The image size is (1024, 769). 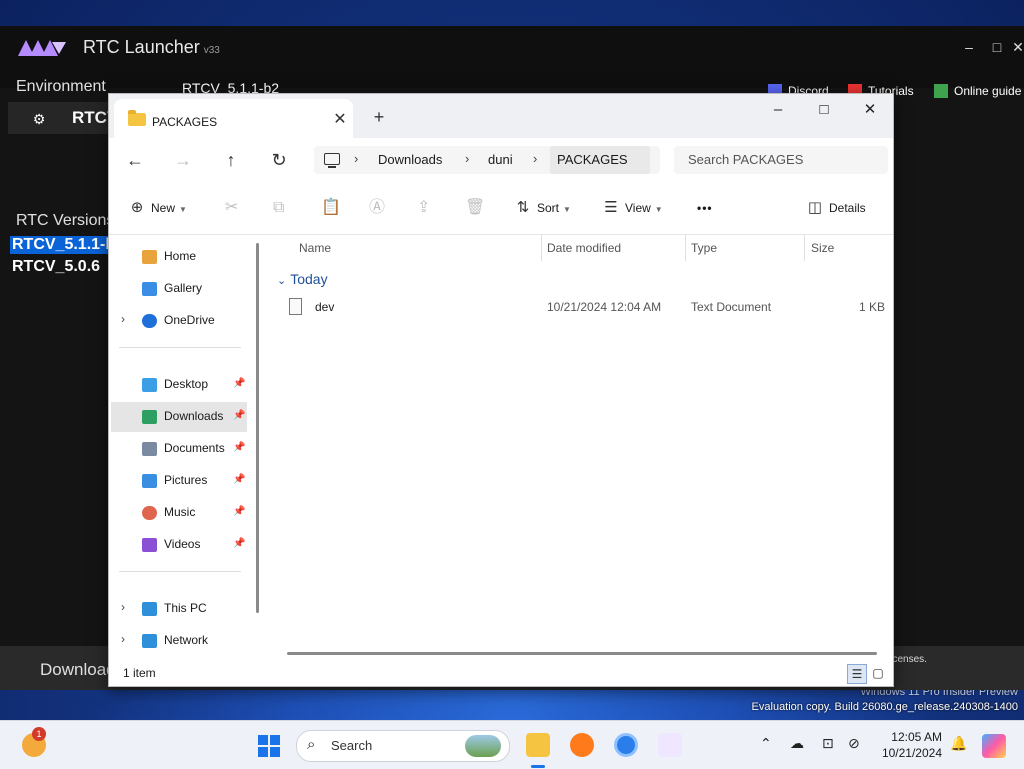 What do you see at coordinates (332, 160) in the screenshot?
I see `this-pc-icon` at bounding box center [332, 160].